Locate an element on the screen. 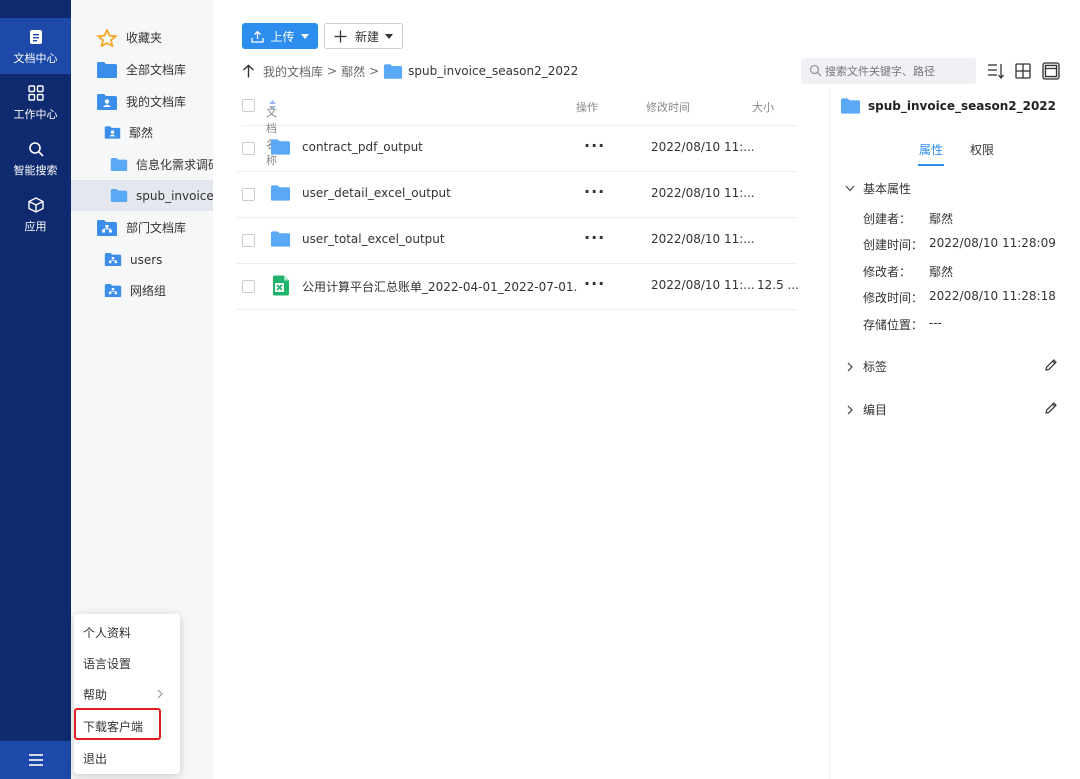  section-tags: 标签 is located at coordinates (865, 366).